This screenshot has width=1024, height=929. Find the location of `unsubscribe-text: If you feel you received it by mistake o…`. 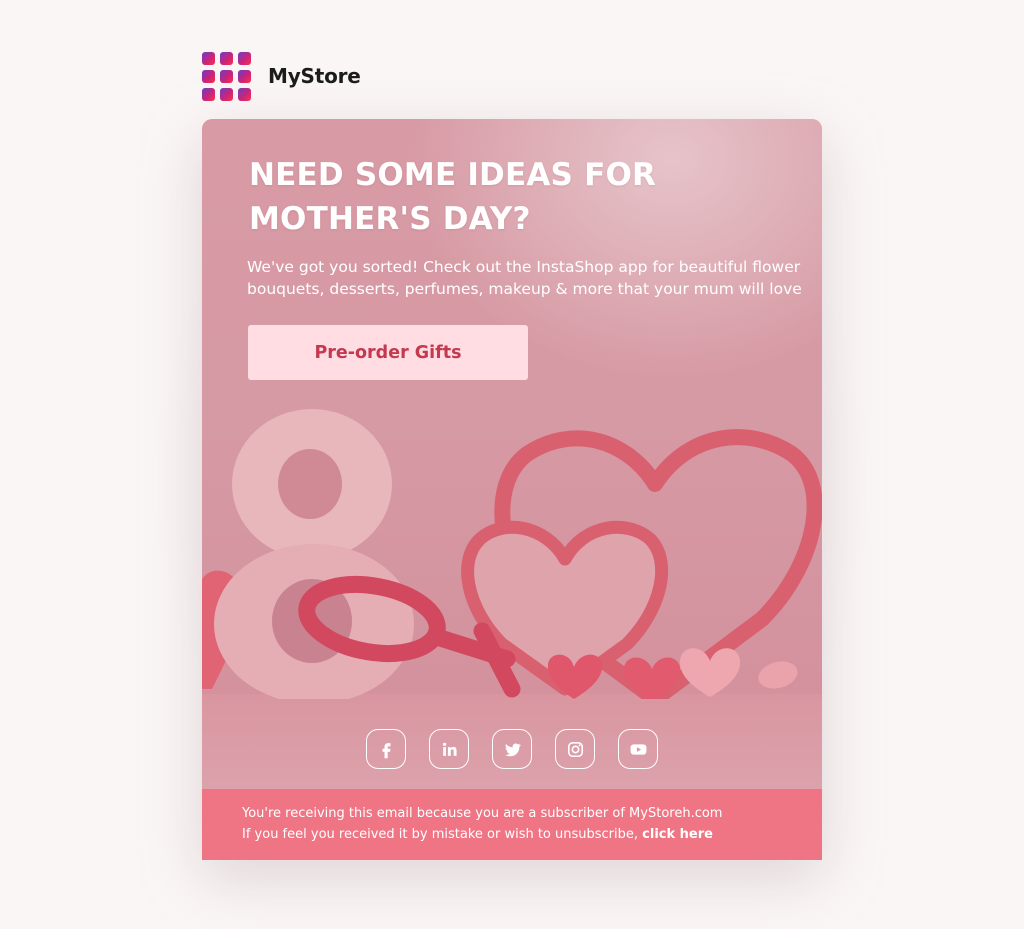

unsubscribe-text: If you feel you received it by mistake o… is located at coordinates (442, 834).